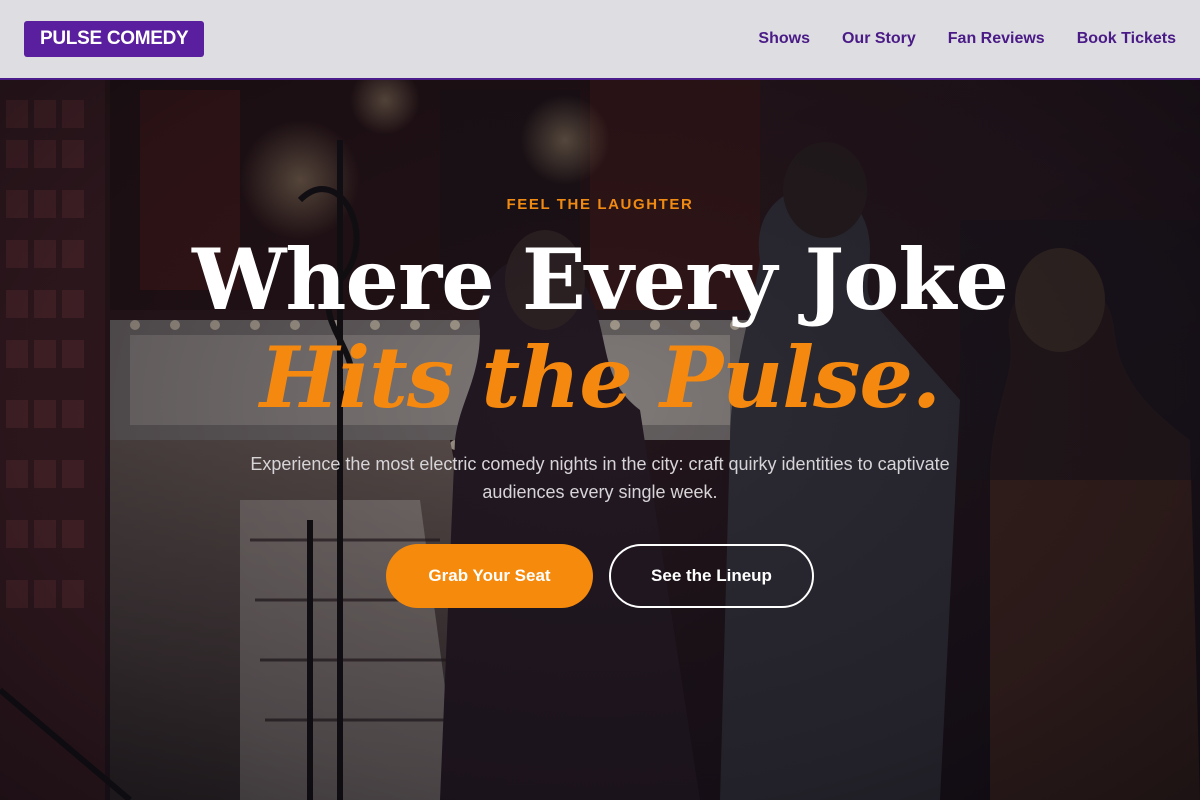 The width and height of the screenshot is (1200, 800). I want to click on nav-link-book-tickets: Book Tickets, so click(1126, 39).